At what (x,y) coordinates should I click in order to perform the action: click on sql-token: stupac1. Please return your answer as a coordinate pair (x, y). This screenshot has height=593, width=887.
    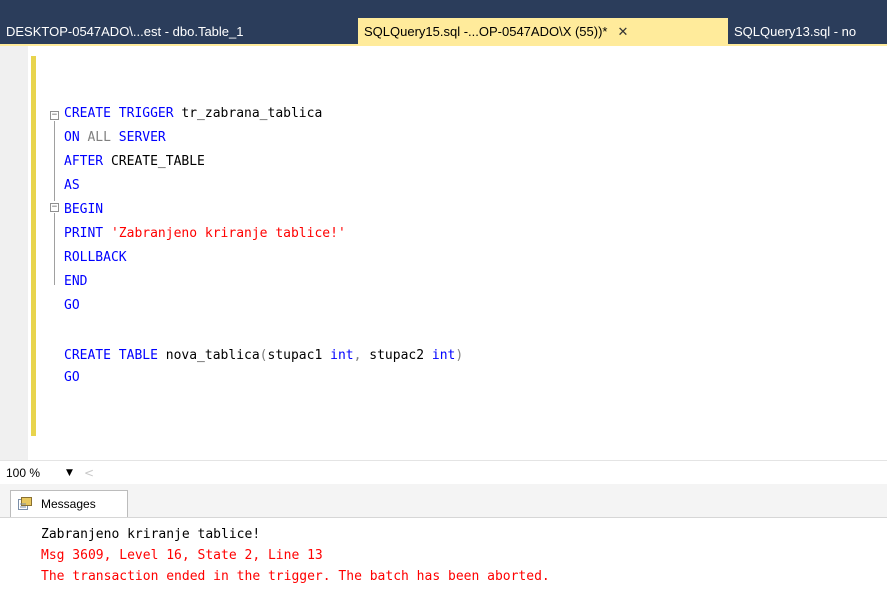
    Looking at the image, I should click on (299, 355).